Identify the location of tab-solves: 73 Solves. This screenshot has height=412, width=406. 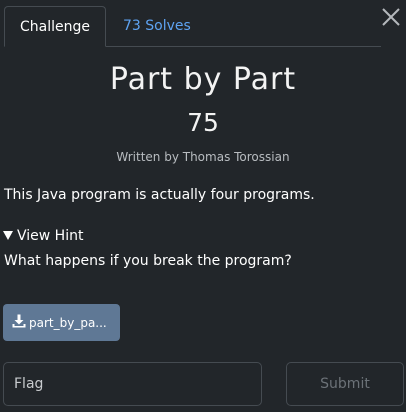
(157, 26).